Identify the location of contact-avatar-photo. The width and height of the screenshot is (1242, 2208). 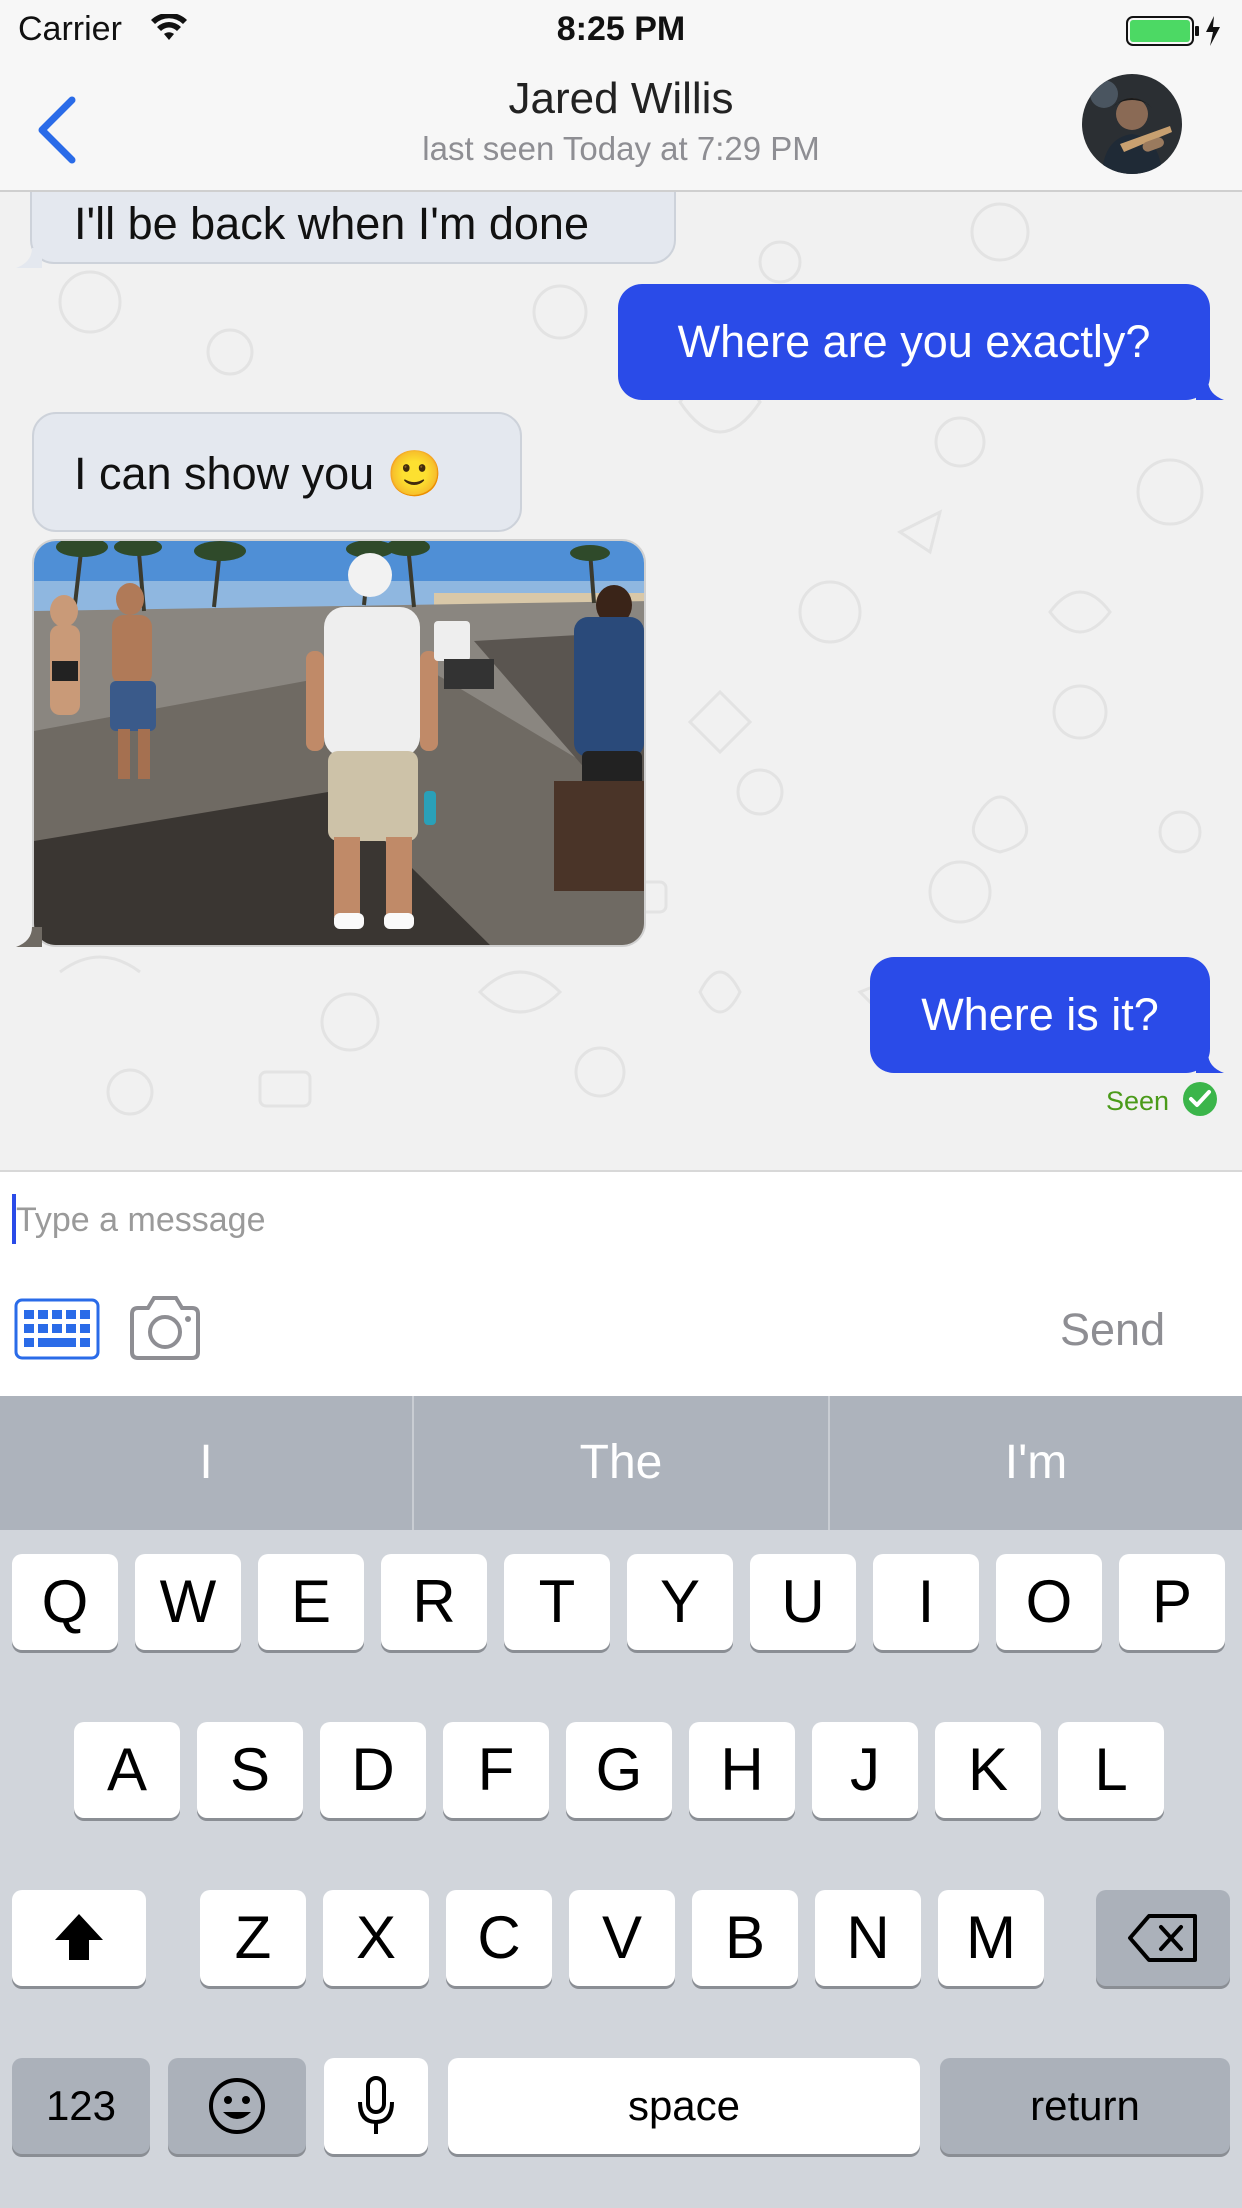
(1132, 124).